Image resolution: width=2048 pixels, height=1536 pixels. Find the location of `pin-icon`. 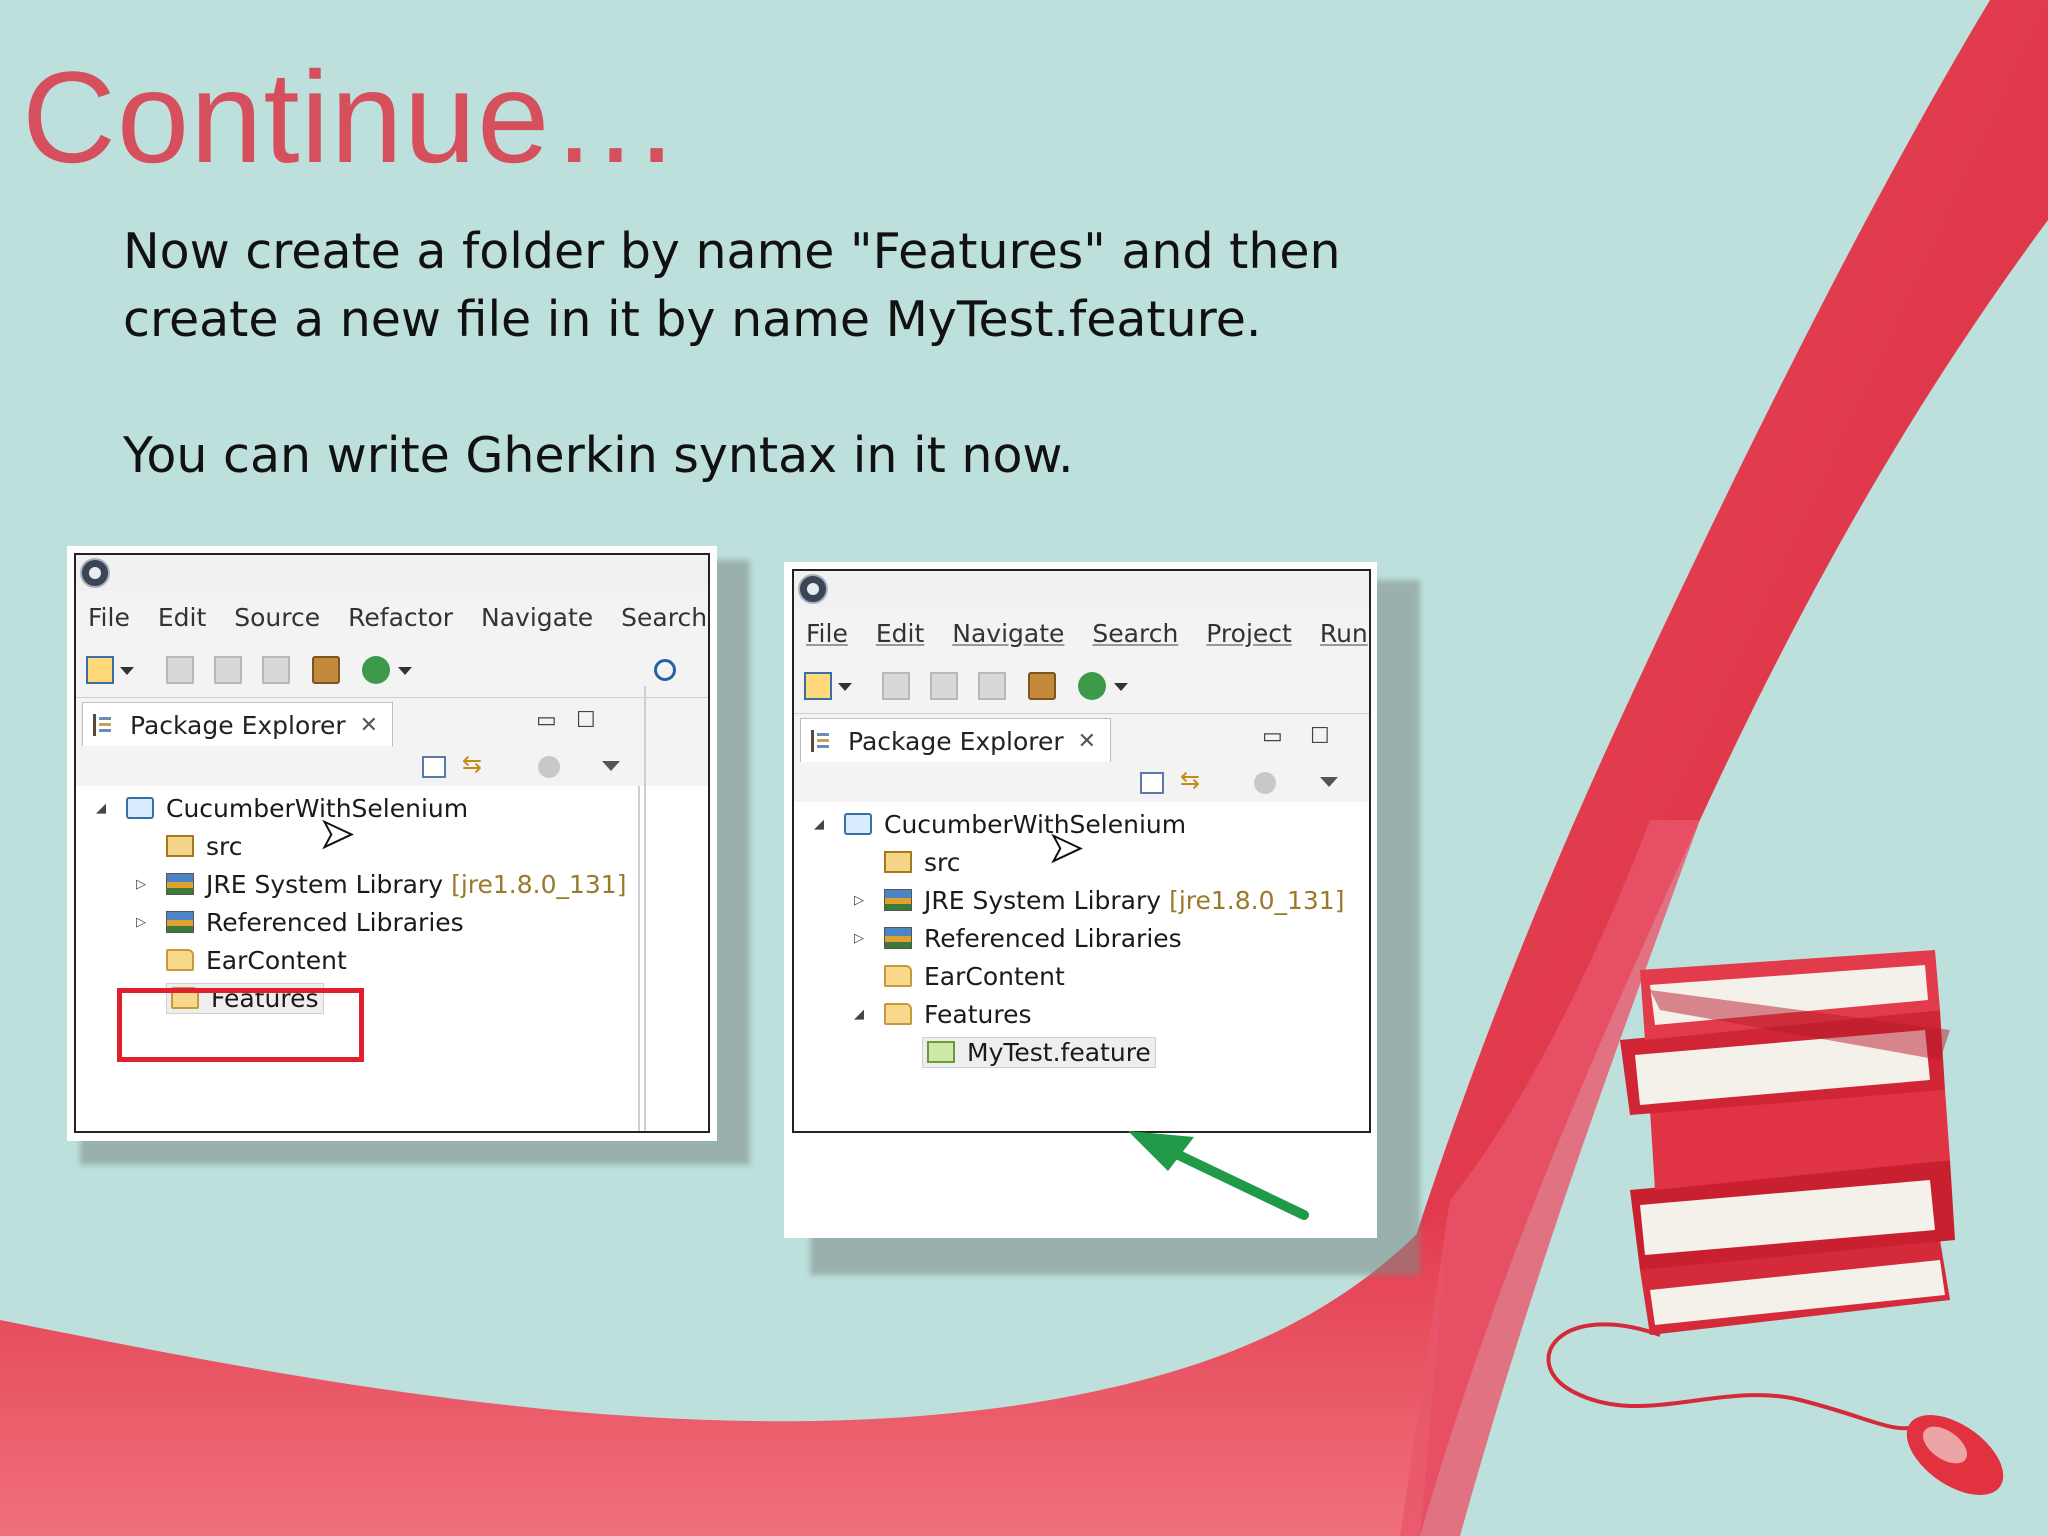

pin-icon is located at coordinates (665, 670).